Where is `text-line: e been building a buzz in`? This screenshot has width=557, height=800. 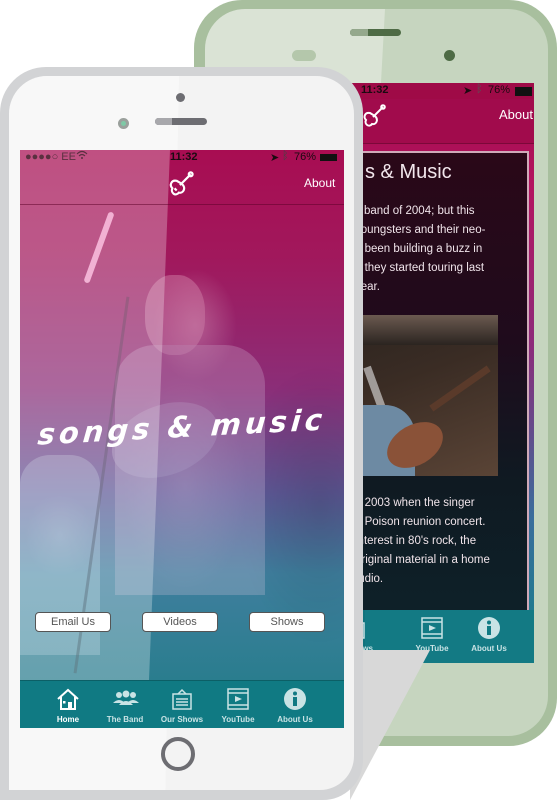 text-line: e been building a buzz in is located at coordinates (419, 249).